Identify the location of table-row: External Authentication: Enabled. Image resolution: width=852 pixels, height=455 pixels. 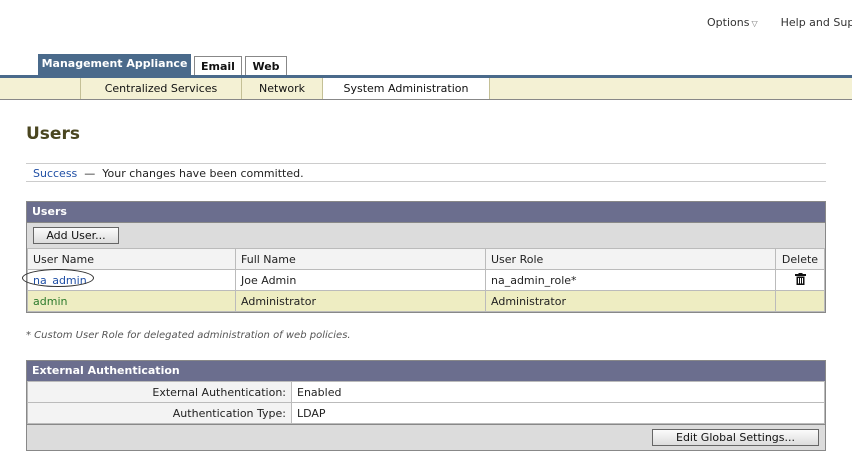
(426, 392).